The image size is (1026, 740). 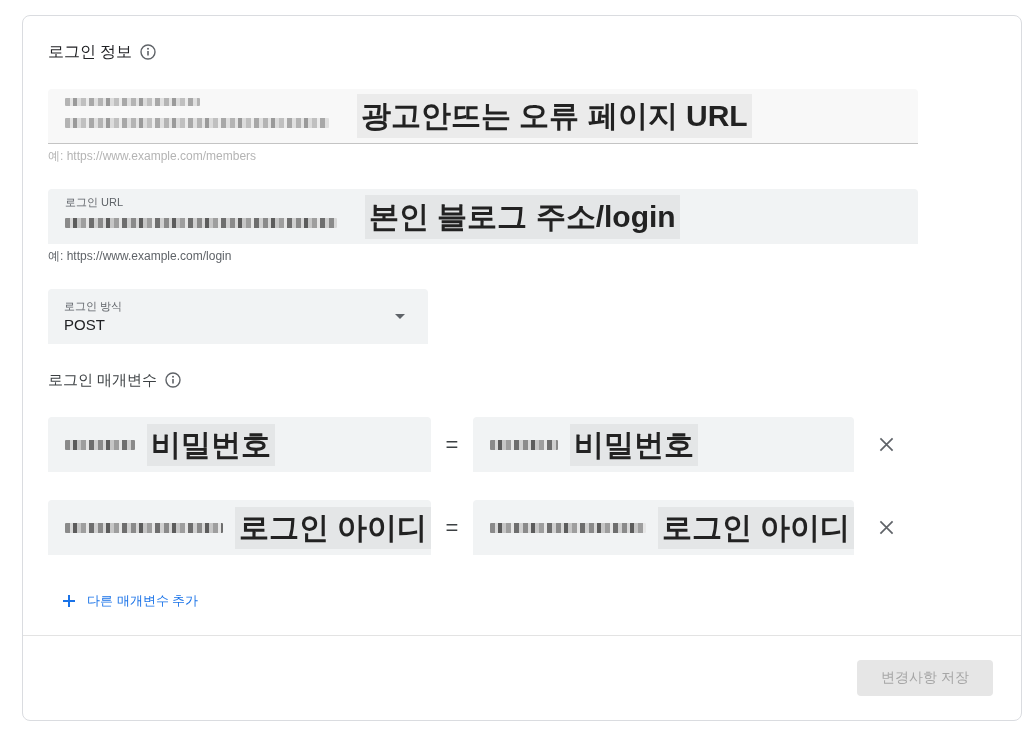 What do you see at coordinates (153, 156) in the screenshot?
I see `helper-text: 예: https://www.example.com/members` at bounding box center [153, 156].